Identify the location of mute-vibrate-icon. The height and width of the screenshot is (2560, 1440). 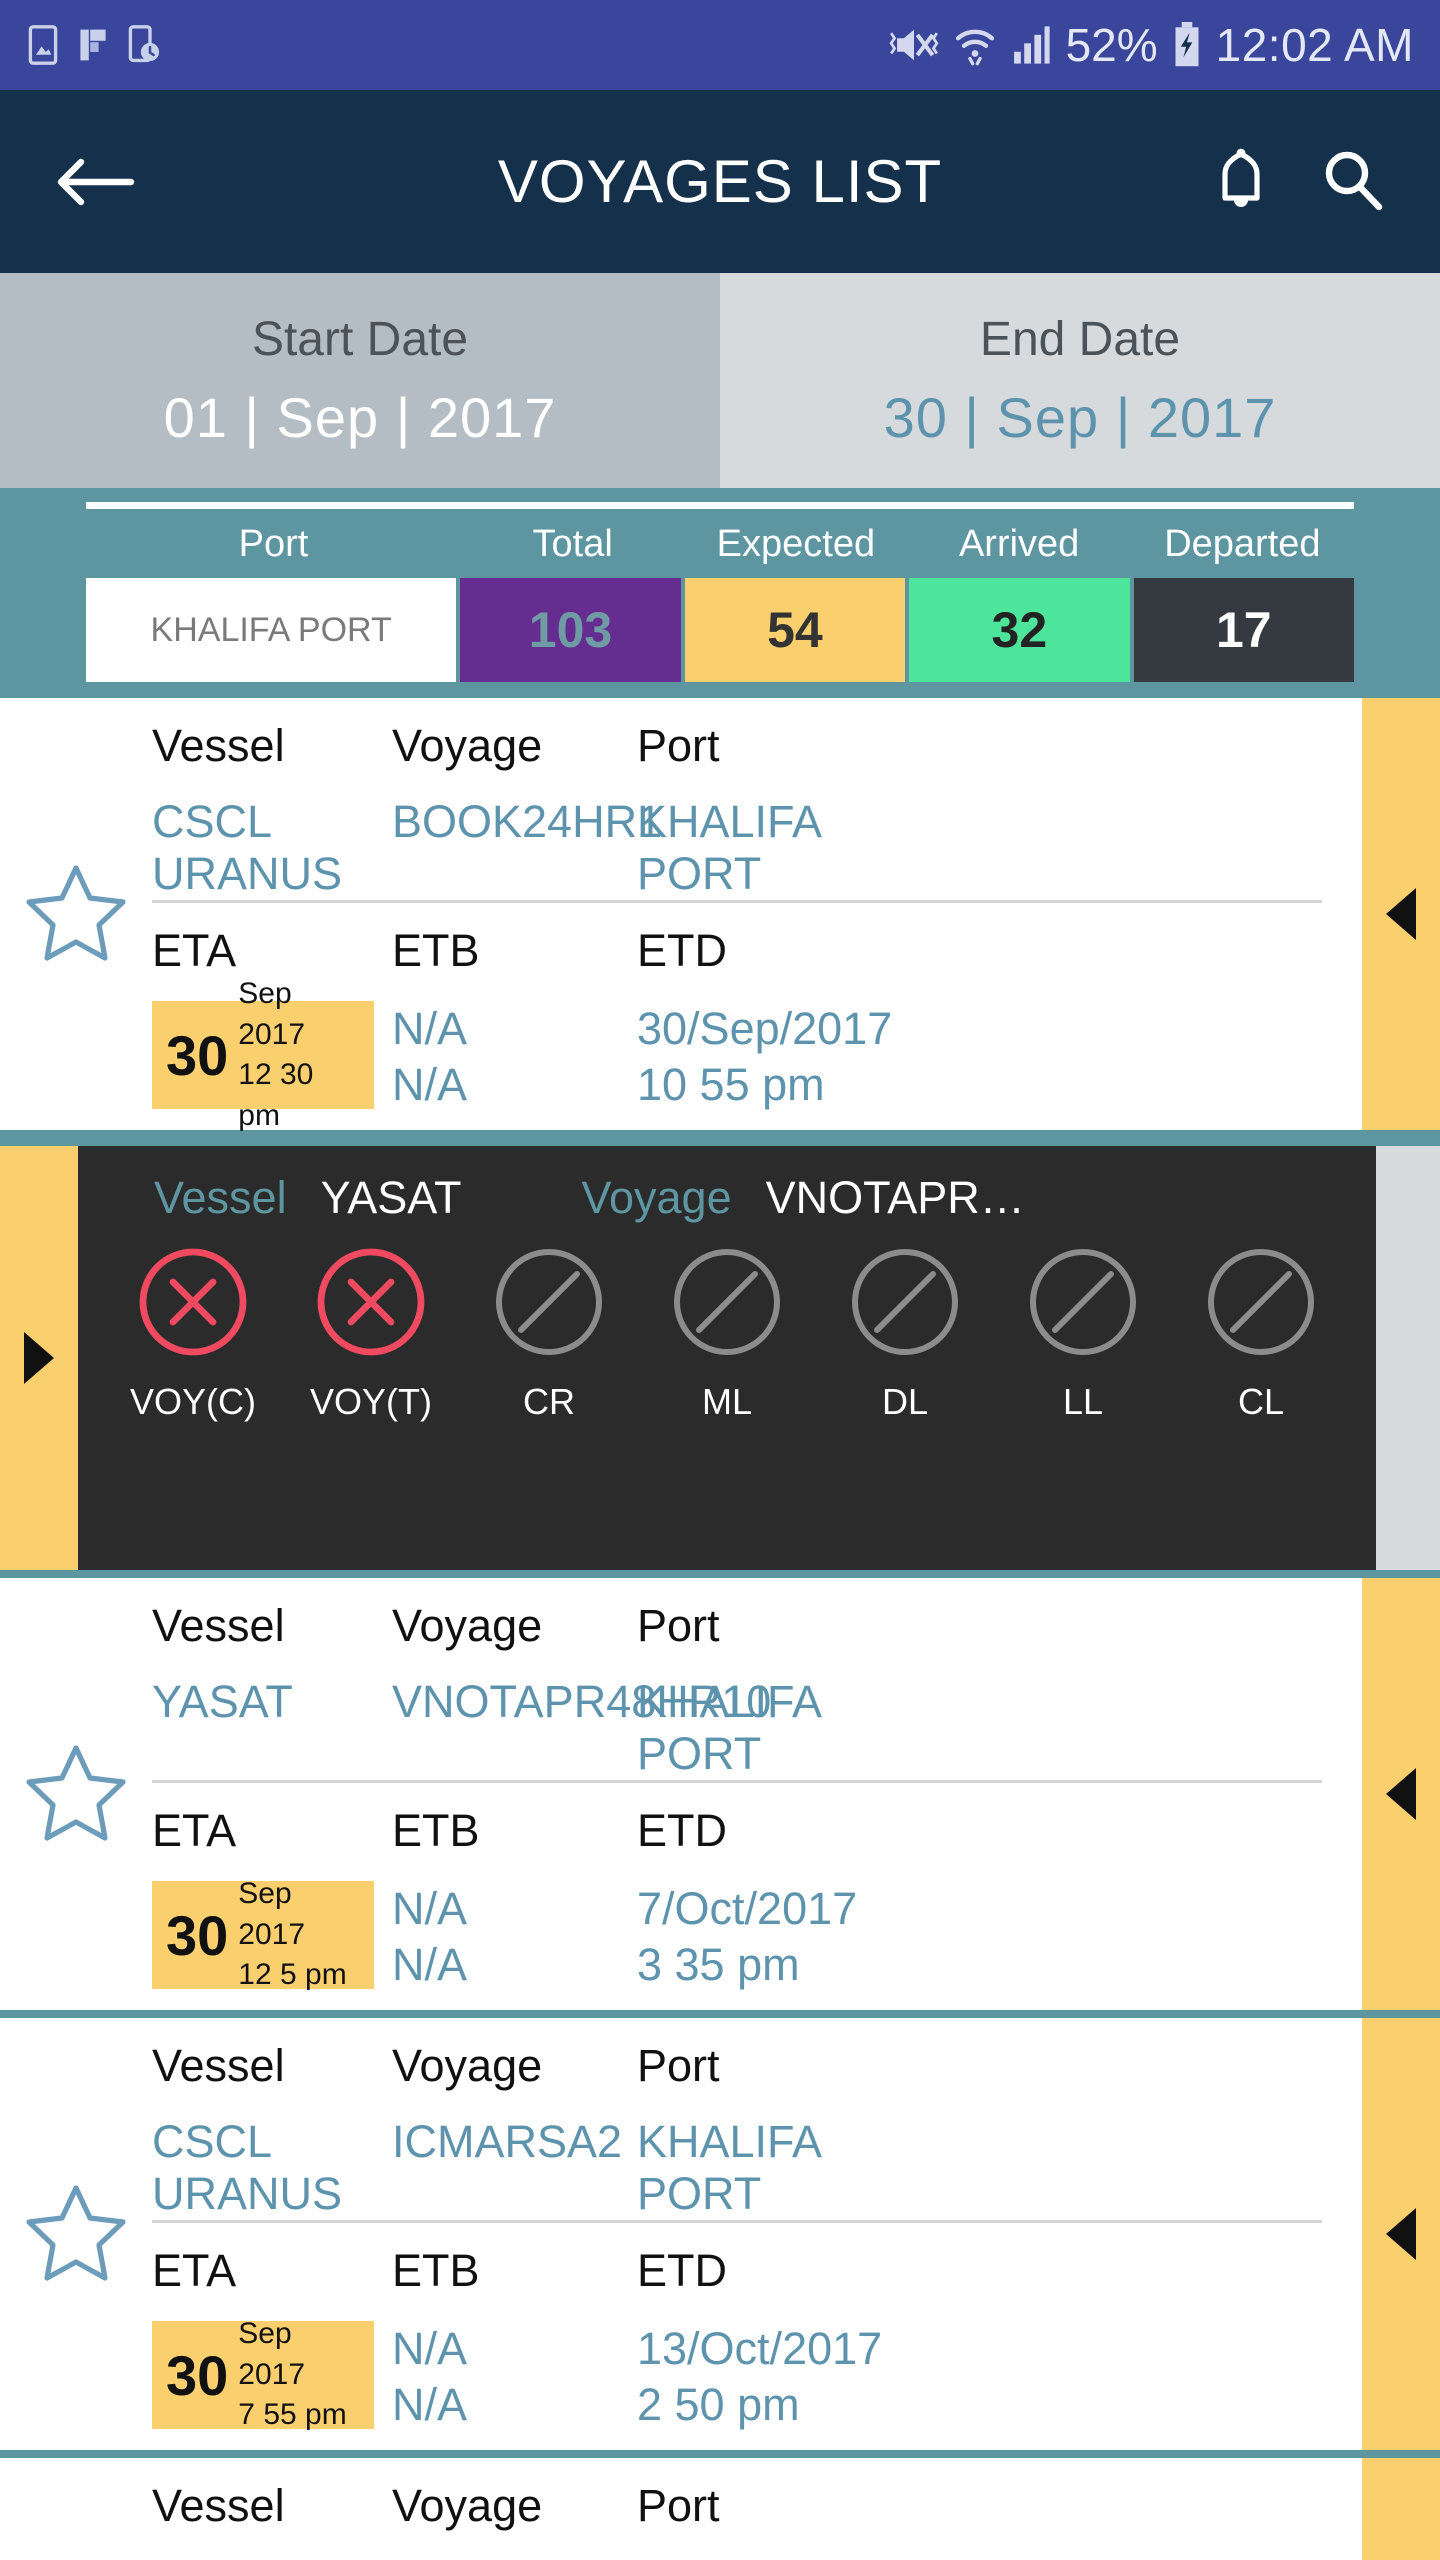
(914, 45).